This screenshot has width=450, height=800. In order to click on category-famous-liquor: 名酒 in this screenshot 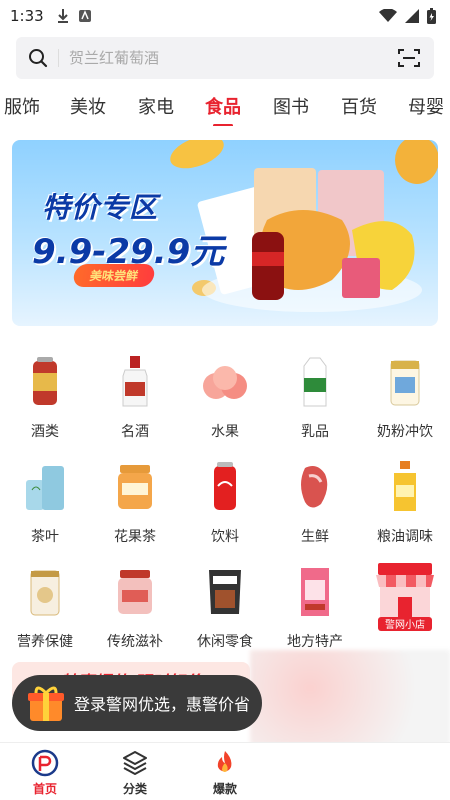, I will do `click(135, 395)`.